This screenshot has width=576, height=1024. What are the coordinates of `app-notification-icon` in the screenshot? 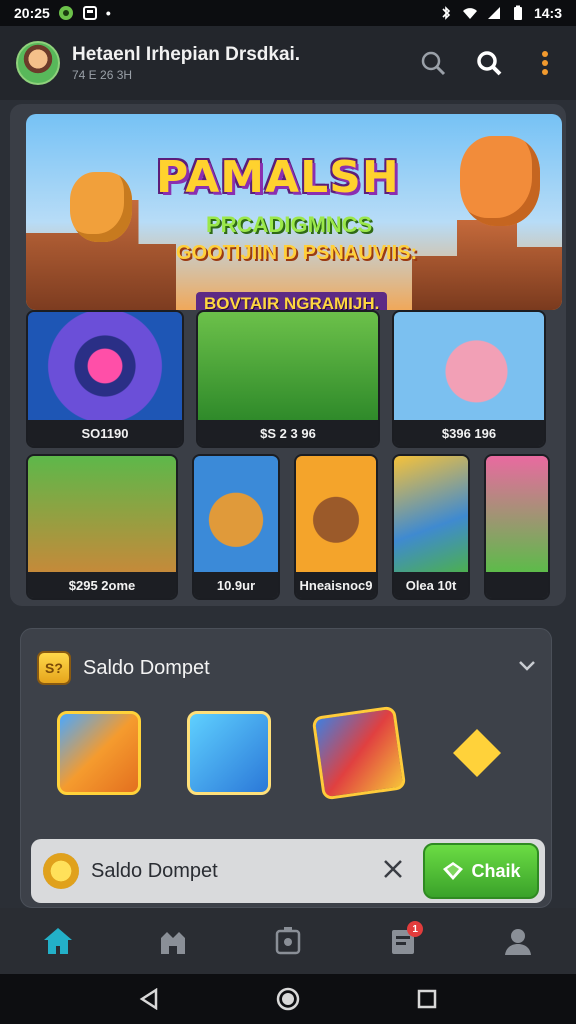 It's located at (65, 13).